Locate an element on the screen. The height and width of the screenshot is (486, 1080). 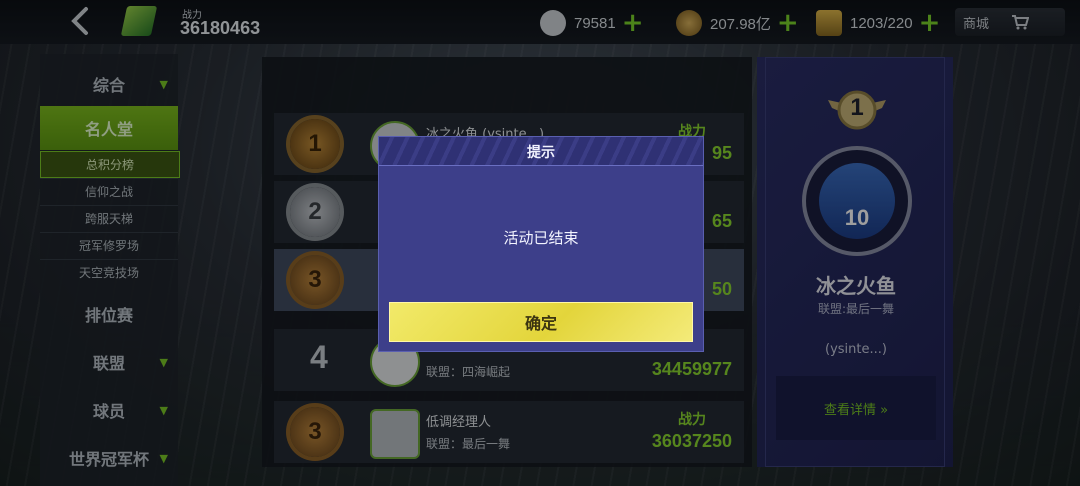
dialog-title: 提示 is located at coordinates (541, 153).